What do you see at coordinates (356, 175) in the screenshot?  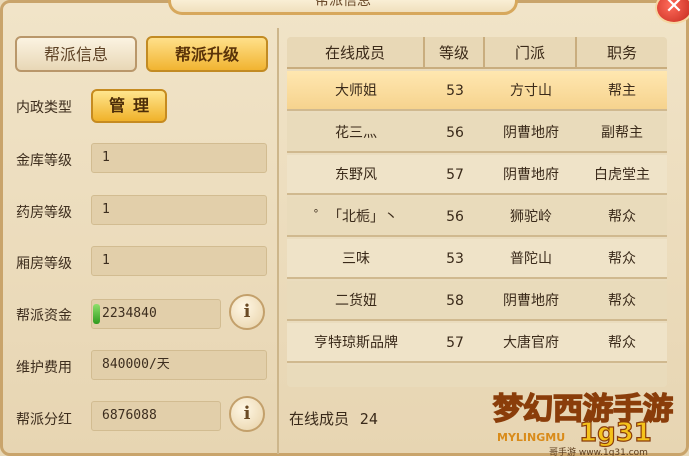 I see `member-name: 东野风` at bounding box center [356, 175].